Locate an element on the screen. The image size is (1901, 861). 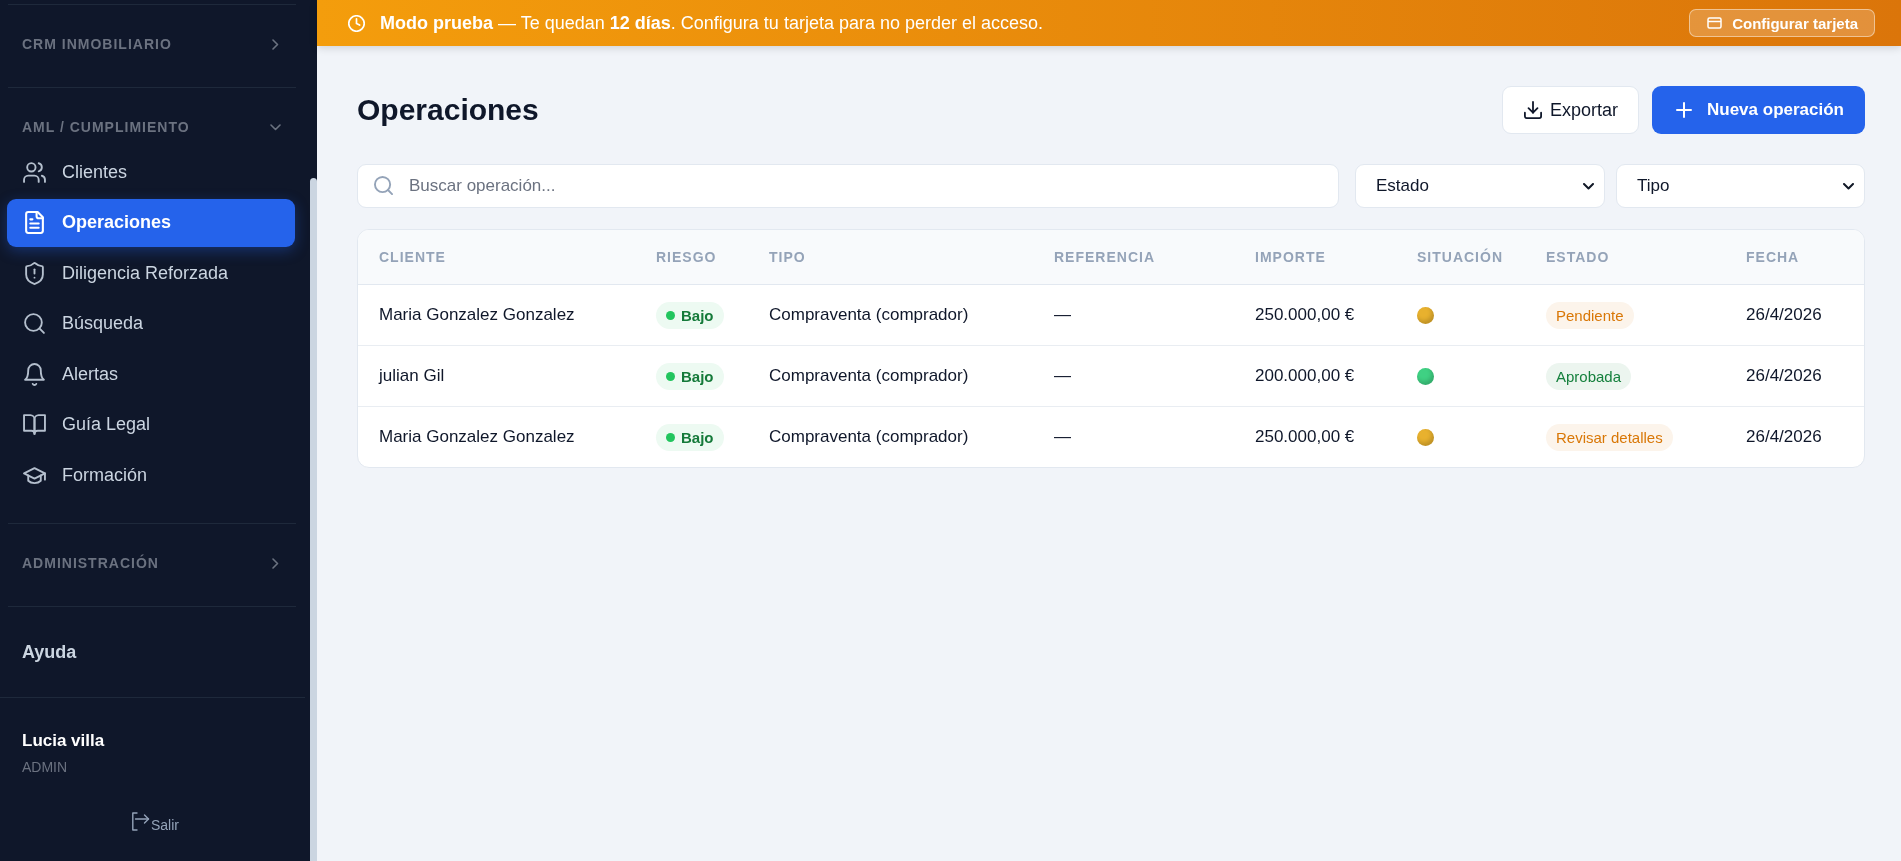
section-toggle: AML / CUMPLIMIENTO is located at coordinates (155, 127).